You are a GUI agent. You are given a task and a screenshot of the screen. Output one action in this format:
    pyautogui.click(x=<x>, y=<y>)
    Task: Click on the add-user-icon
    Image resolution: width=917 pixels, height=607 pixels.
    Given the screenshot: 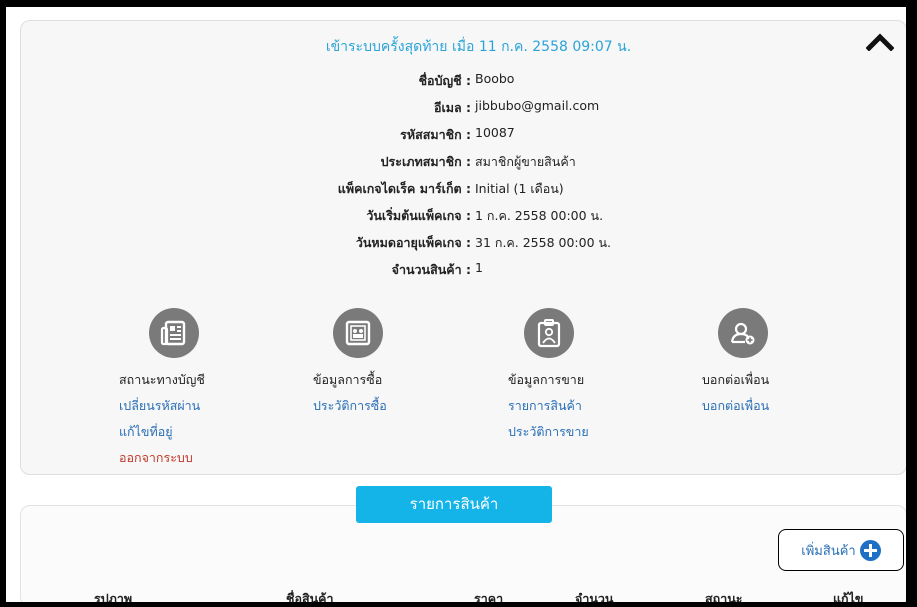 What is the action you would take?
    pyautogui.click(x=743, y=333)
    